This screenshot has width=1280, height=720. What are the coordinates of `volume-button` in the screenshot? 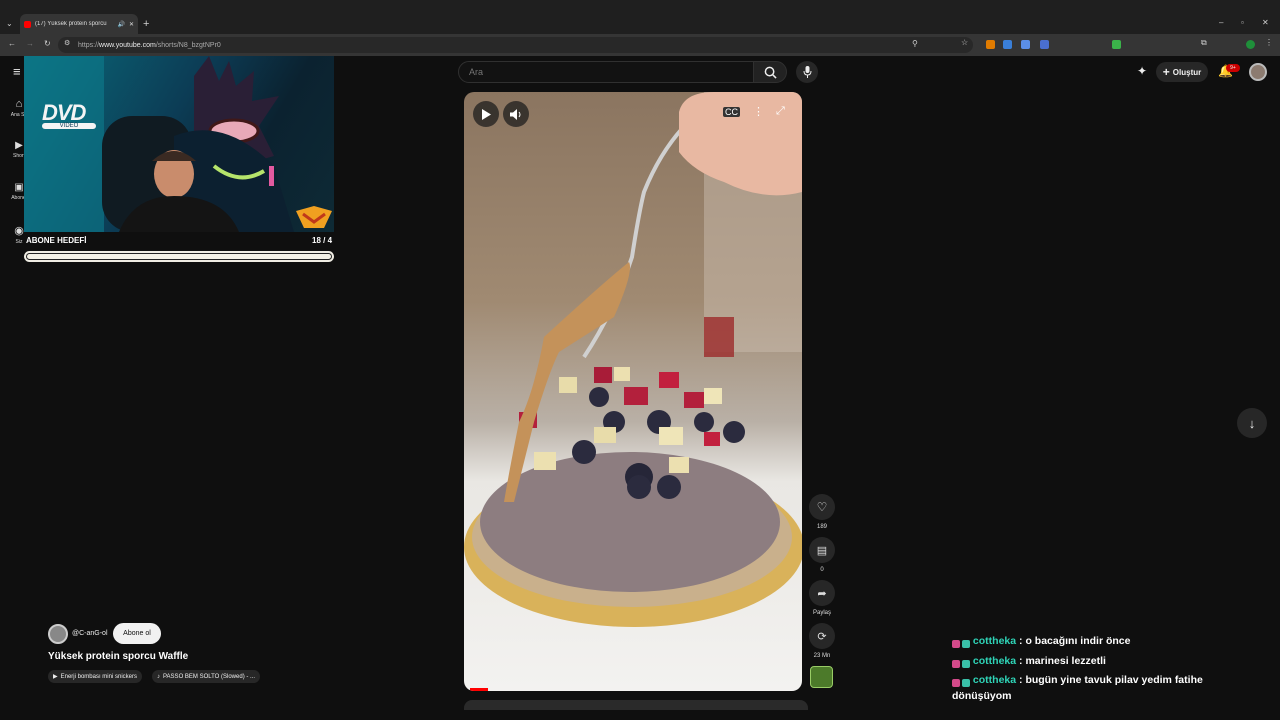 It's located at (516, 114).